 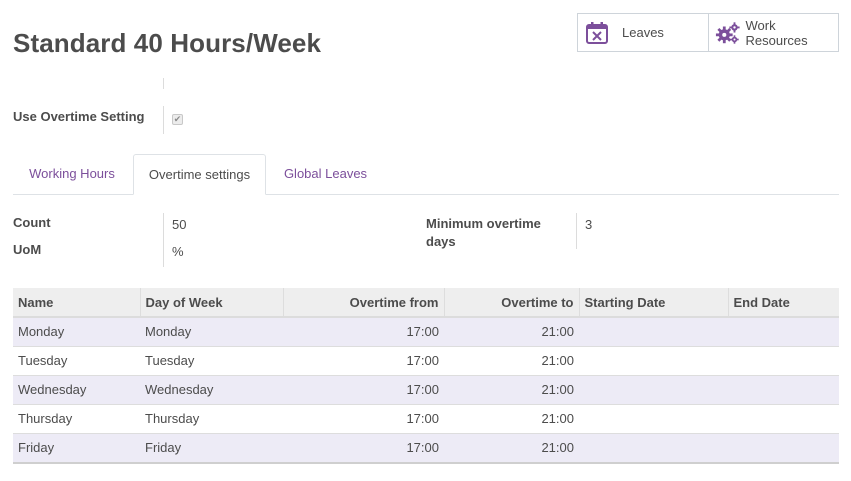 I want to click on tab-working-hours: Working Hours, so click(x=72, y=174).